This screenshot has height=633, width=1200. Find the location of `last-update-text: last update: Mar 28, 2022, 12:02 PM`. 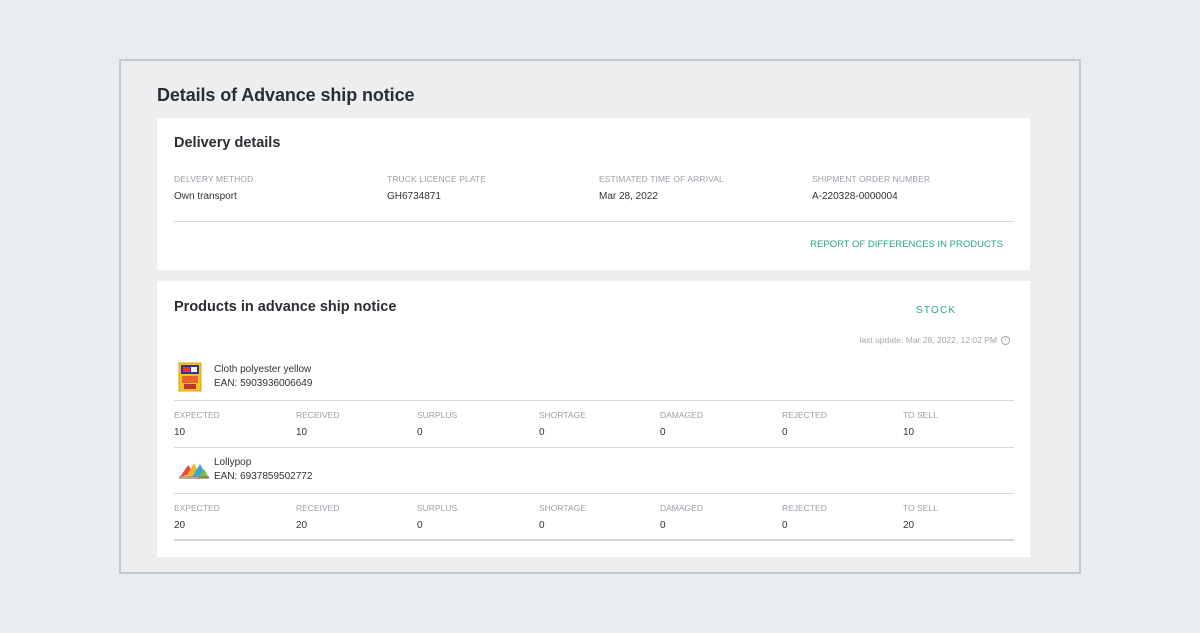

last-update-text: last update: Mar 28, 2022, 12:02 PM is located at coordinates (928, 340).